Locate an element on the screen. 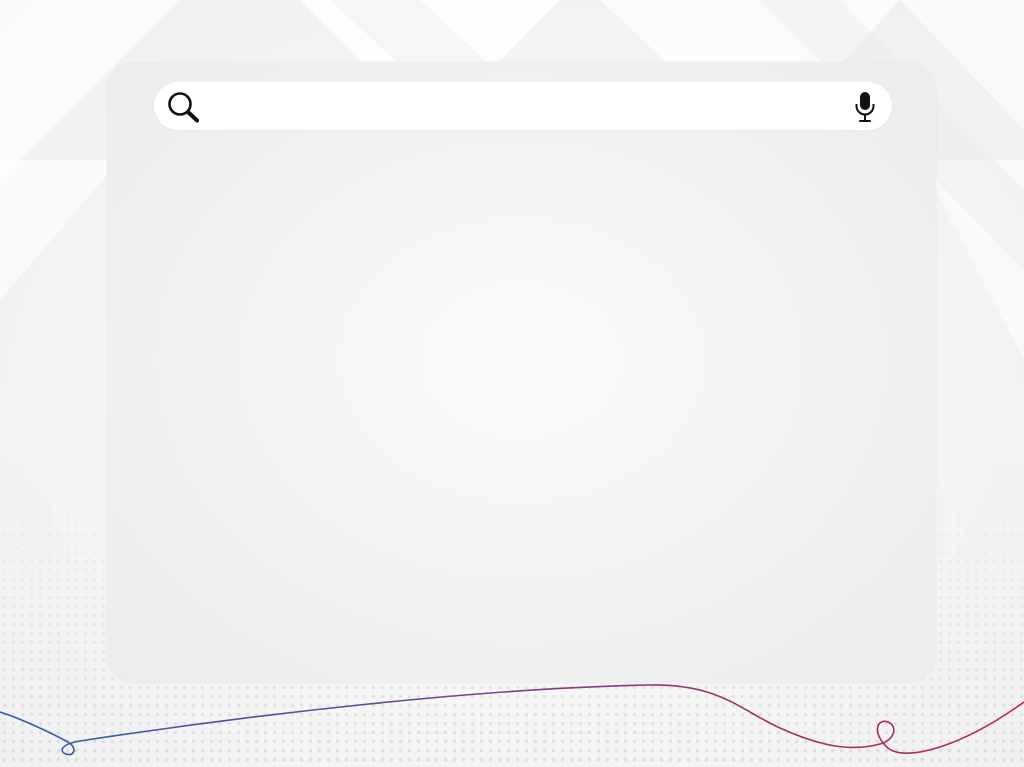 Image resolution: width=1024 pixels, height=767 pixels. search-icon is located at coordinates (184, 107).